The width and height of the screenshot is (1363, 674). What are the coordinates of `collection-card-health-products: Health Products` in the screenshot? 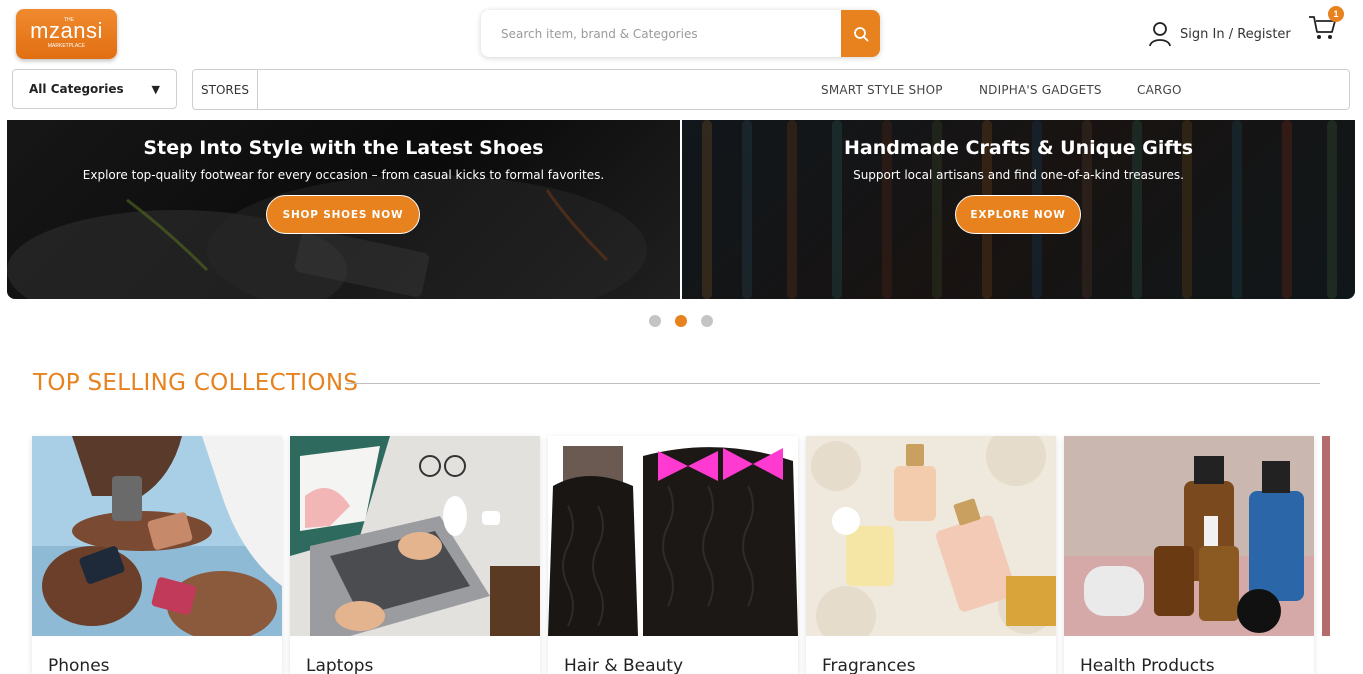 It's located at (1189, 555).